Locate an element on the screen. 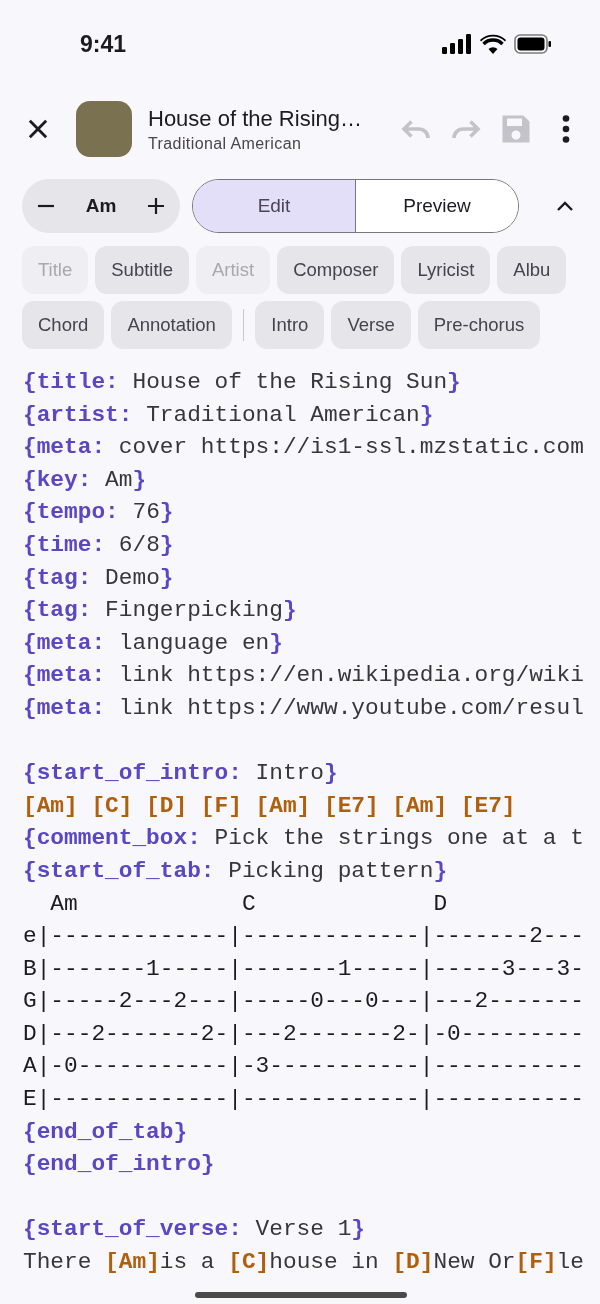  code-line: {meta: cover https://is1-ssl.mzstatic.com is located at coordinates (304, 448).